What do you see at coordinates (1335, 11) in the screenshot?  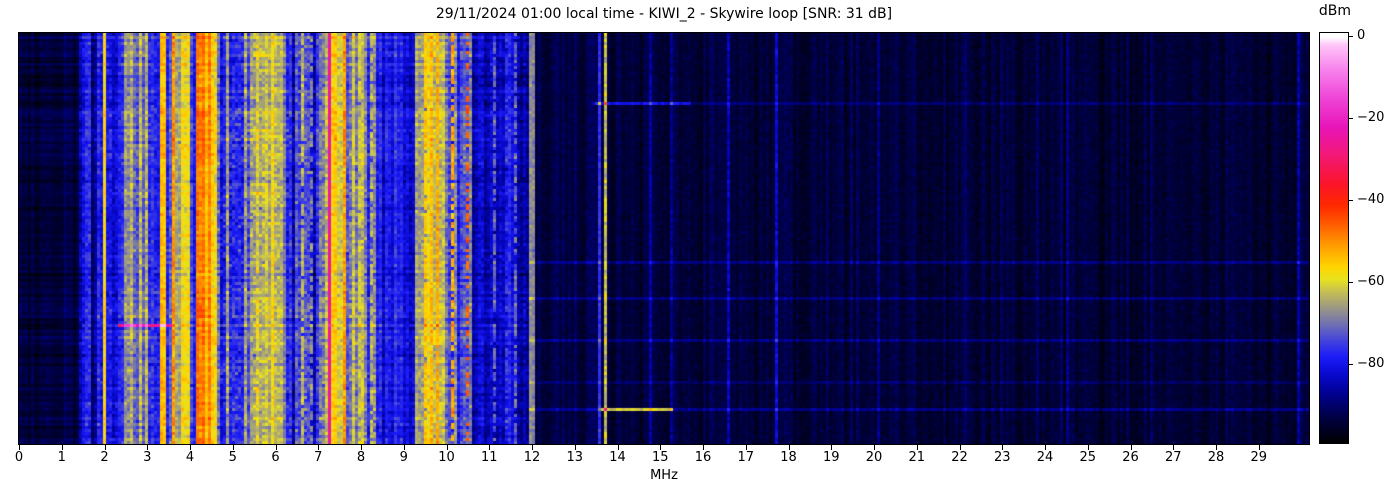 I see `colorbar-label: dBm` at bounding box center [1335, 11].